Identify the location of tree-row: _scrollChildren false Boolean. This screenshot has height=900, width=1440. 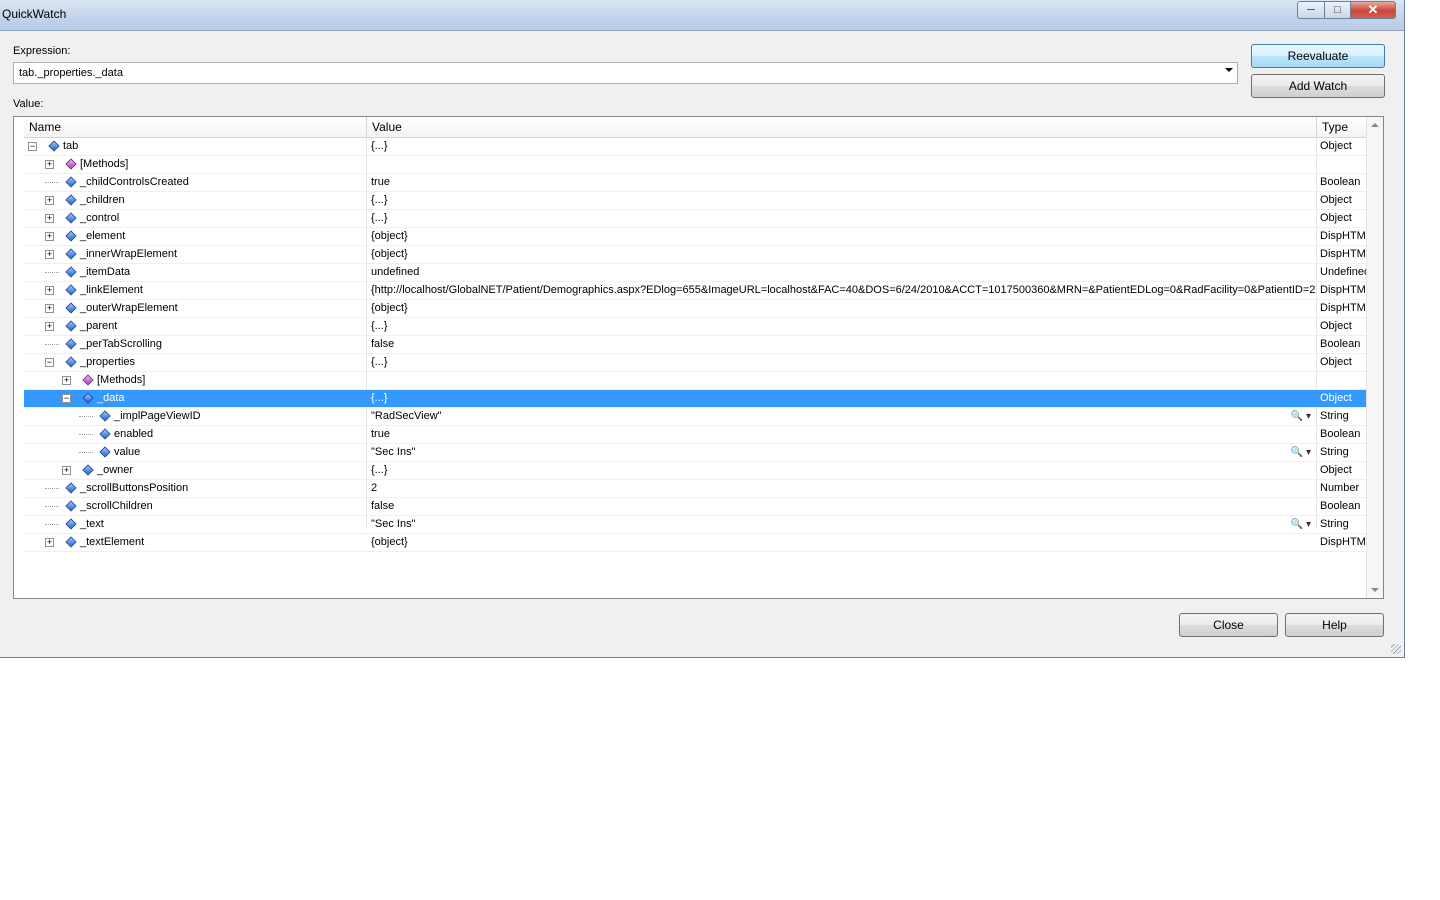
(695, 507).